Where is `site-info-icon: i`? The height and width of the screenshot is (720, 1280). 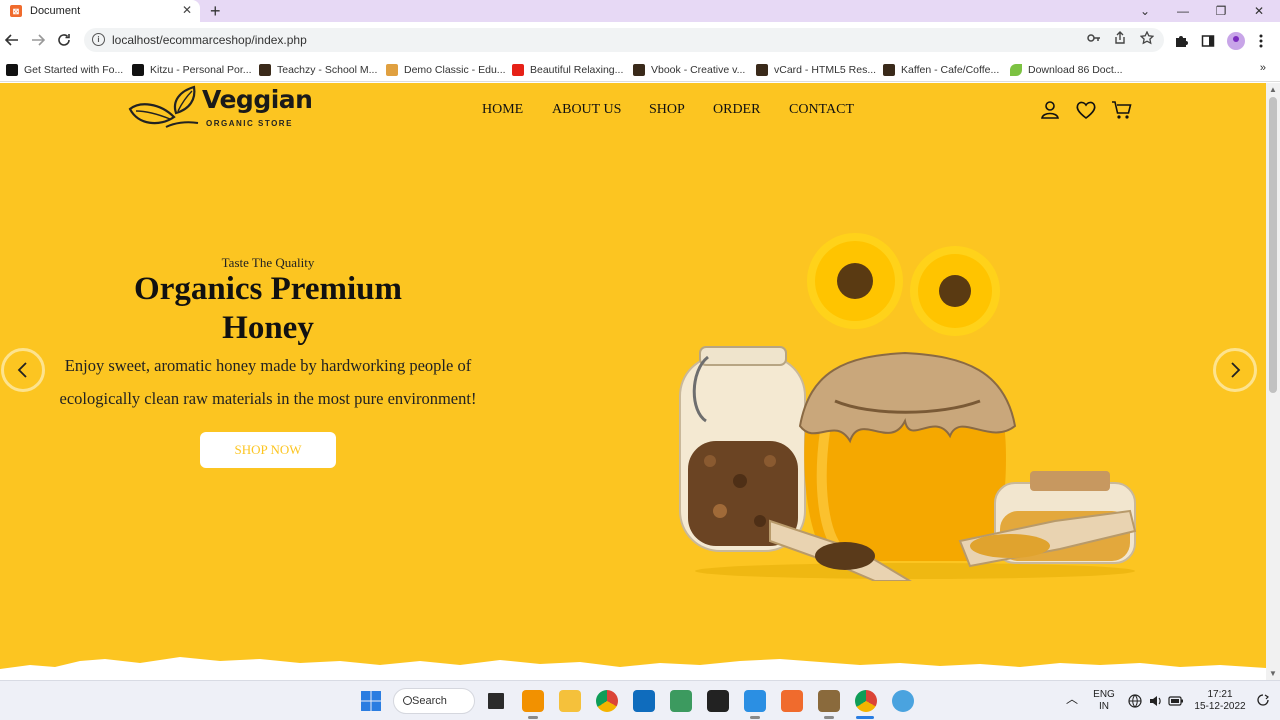
site-info-icon: i is located at coordinates (98, 39).